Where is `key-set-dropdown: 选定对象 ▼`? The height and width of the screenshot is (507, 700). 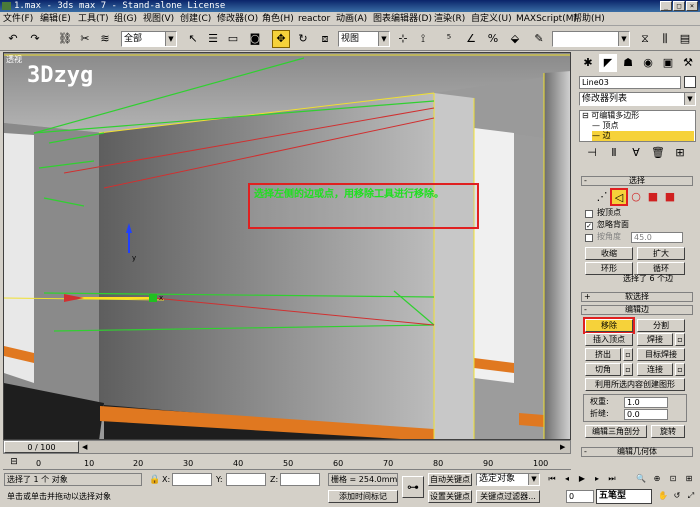
key-set-dropdown: 选定对象 ▼ is located at coordinates (508, 479).